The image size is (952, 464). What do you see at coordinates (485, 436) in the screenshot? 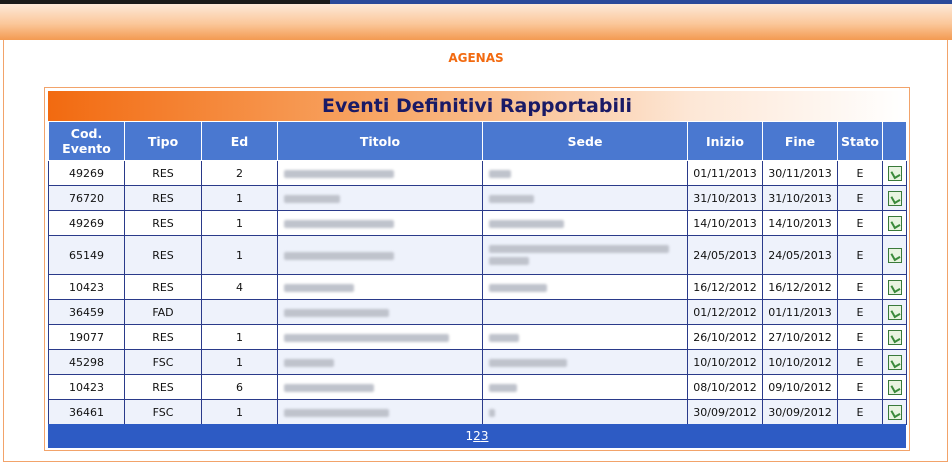
I see `page-link-3: 3` at bounding box center [485, 436].